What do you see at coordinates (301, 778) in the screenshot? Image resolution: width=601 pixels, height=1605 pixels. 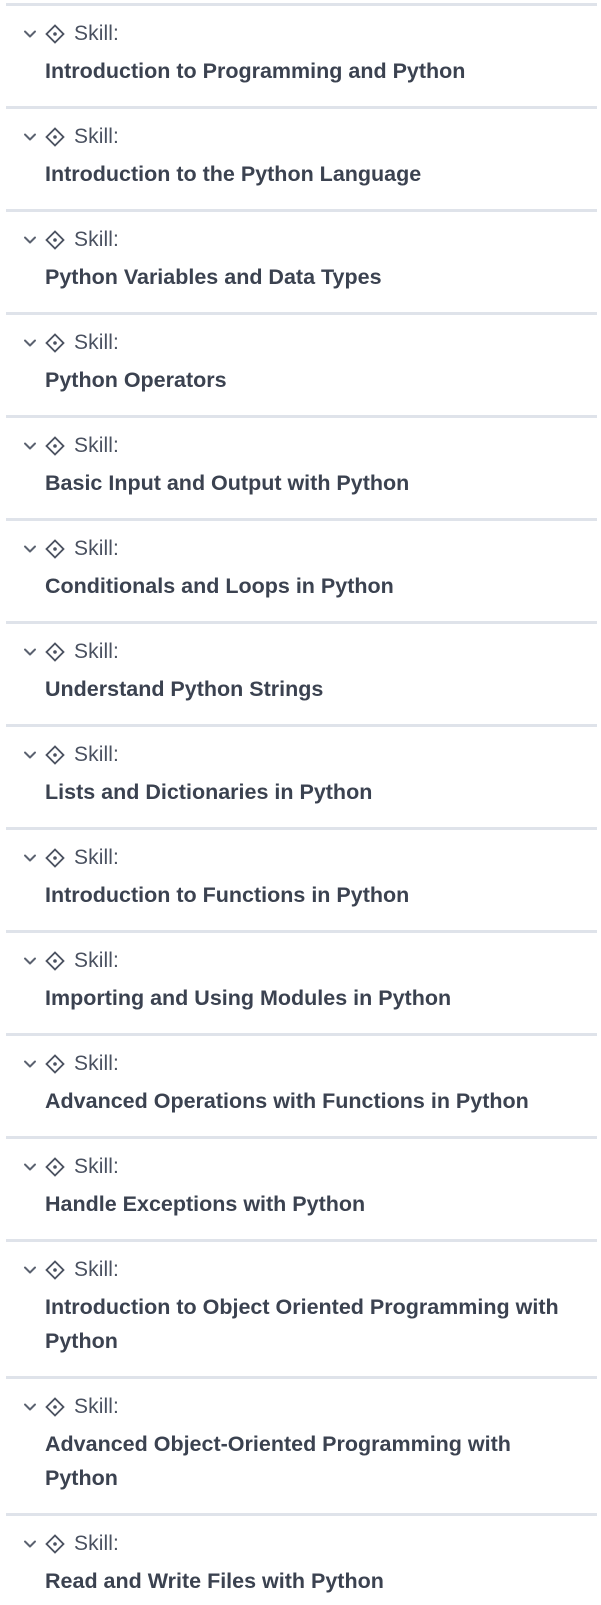 I see `skill-item: Skill: Lists and Dictionaries in Python` at bounding box center [301, 778].